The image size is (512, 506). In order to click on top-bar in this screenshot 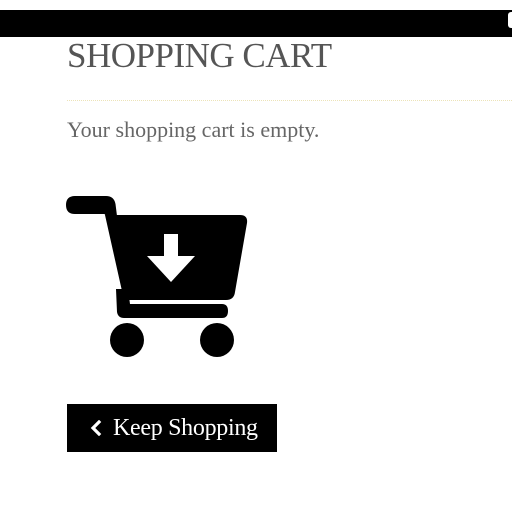, I will do `click(256, 23)`.